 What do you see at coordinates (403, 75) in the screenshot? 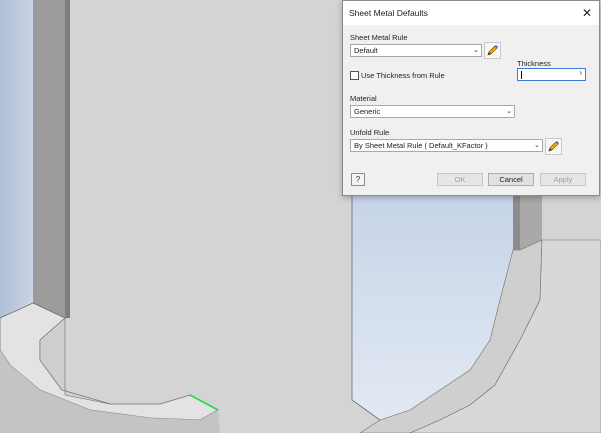
I see `use-thickness-from-rule-label: Use Thickness from Rule` at bounding box center [403, 75].